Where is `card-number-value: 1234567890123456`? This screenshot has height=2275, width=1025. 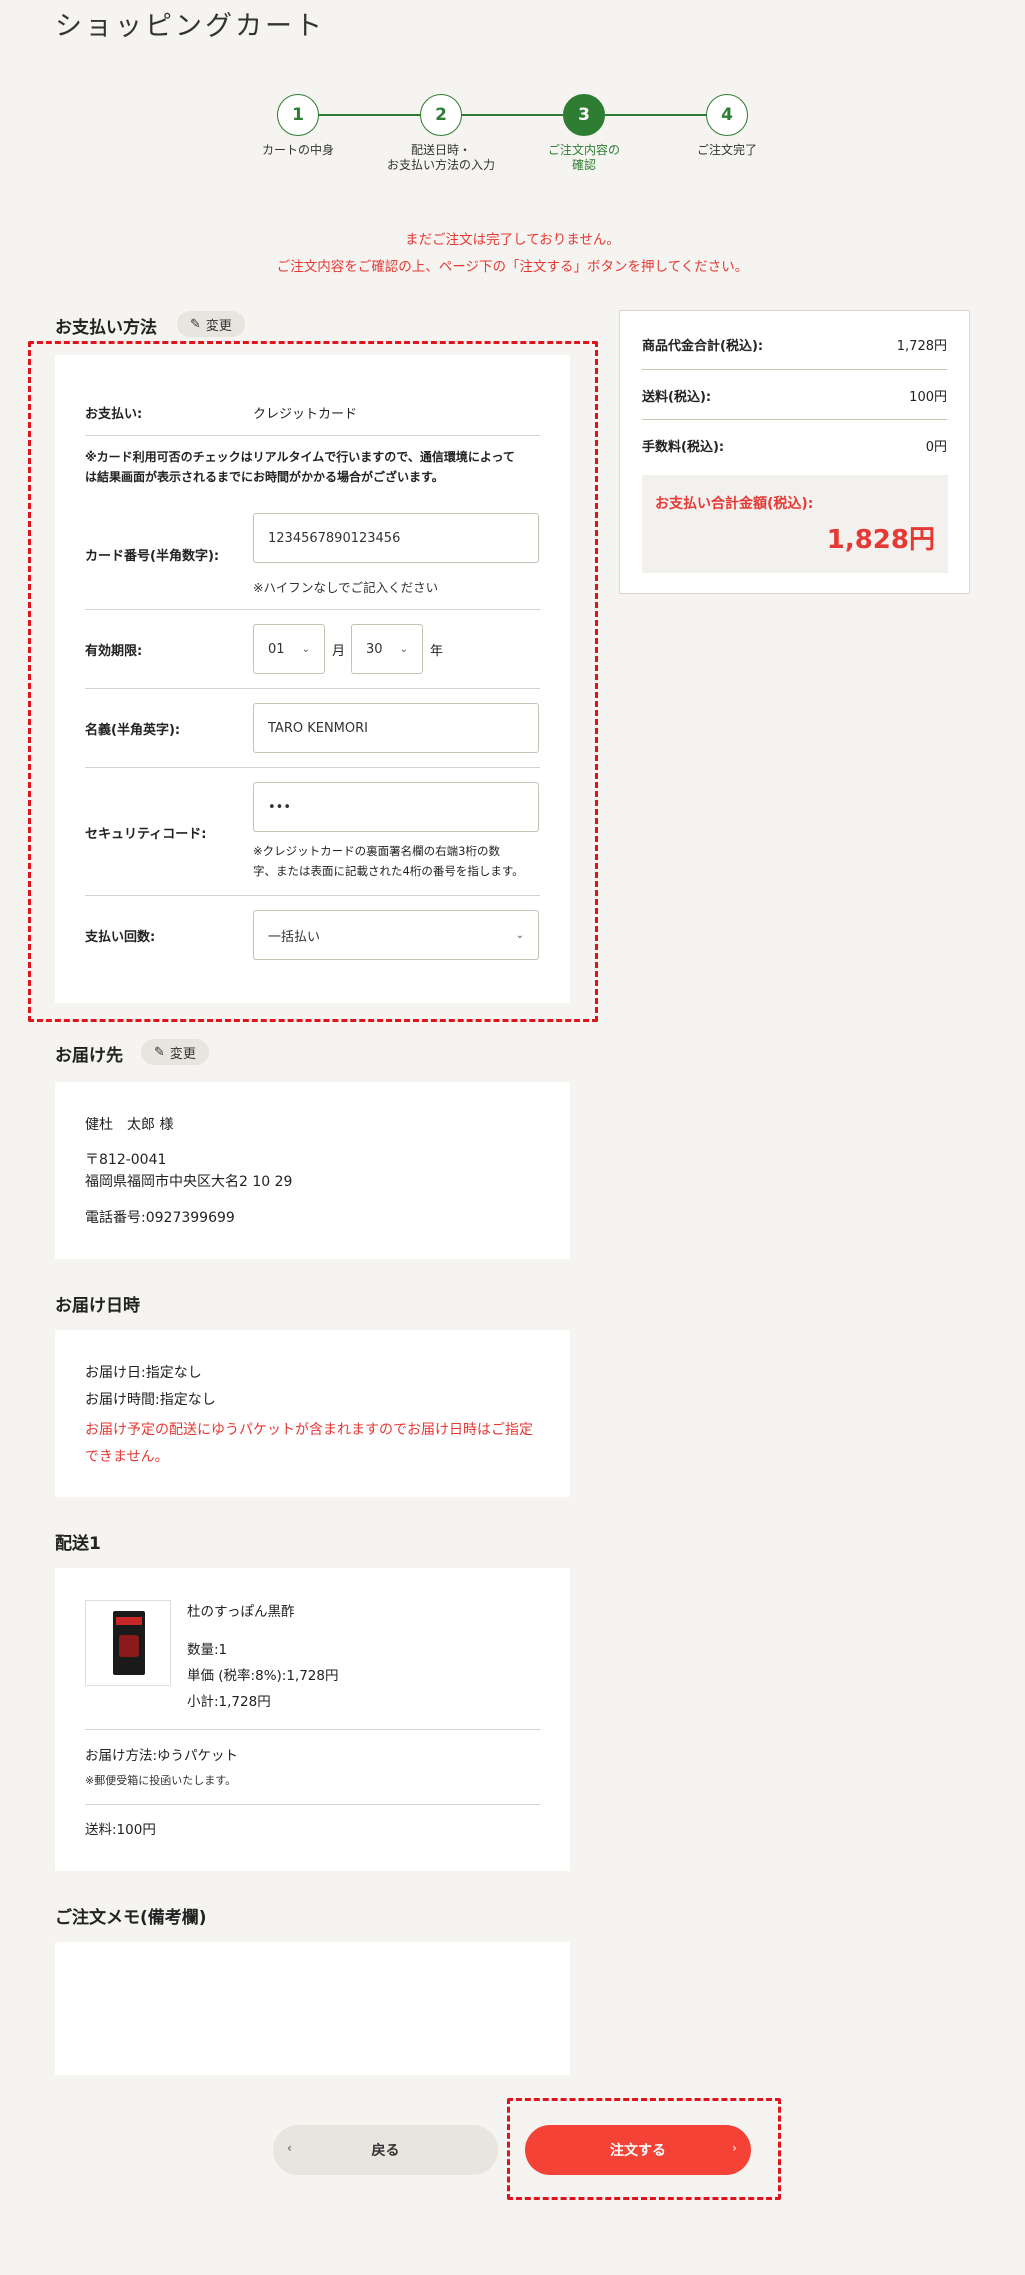
card-number-value: 1234567890123456 is located at coordinates (334, 538).